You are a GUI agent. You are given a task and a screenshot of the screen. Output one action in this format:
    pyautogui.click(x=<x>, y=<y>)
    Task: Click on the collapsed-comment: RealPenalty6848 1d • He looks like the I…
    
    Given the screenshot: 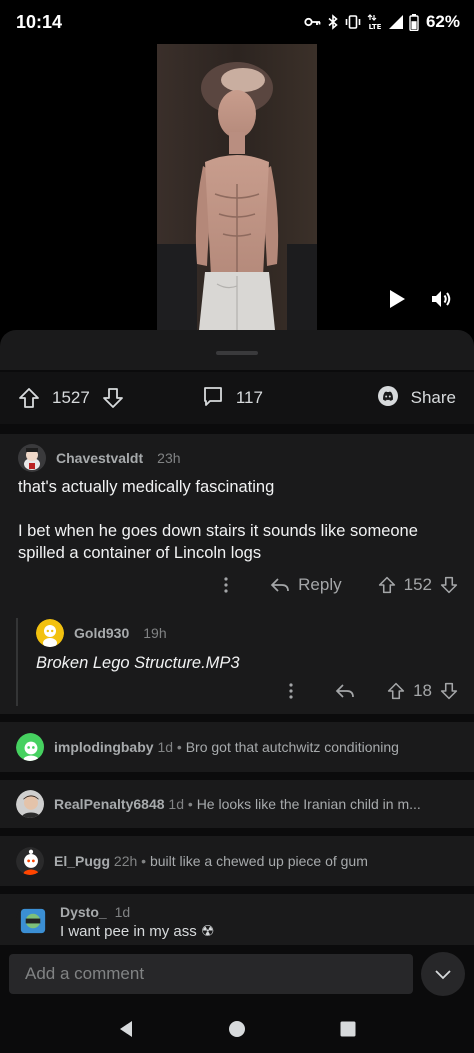 What is the action you would take?
    pyautogui.click(x=237, y=804)
    